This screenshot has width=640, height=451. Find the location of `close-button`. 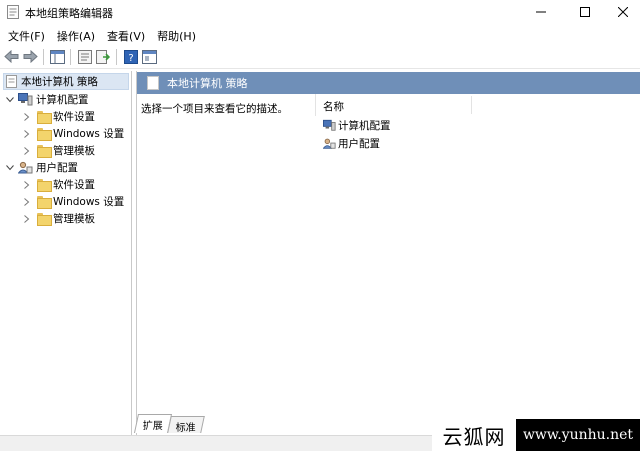

close-button is located at coordinates (623, 12).